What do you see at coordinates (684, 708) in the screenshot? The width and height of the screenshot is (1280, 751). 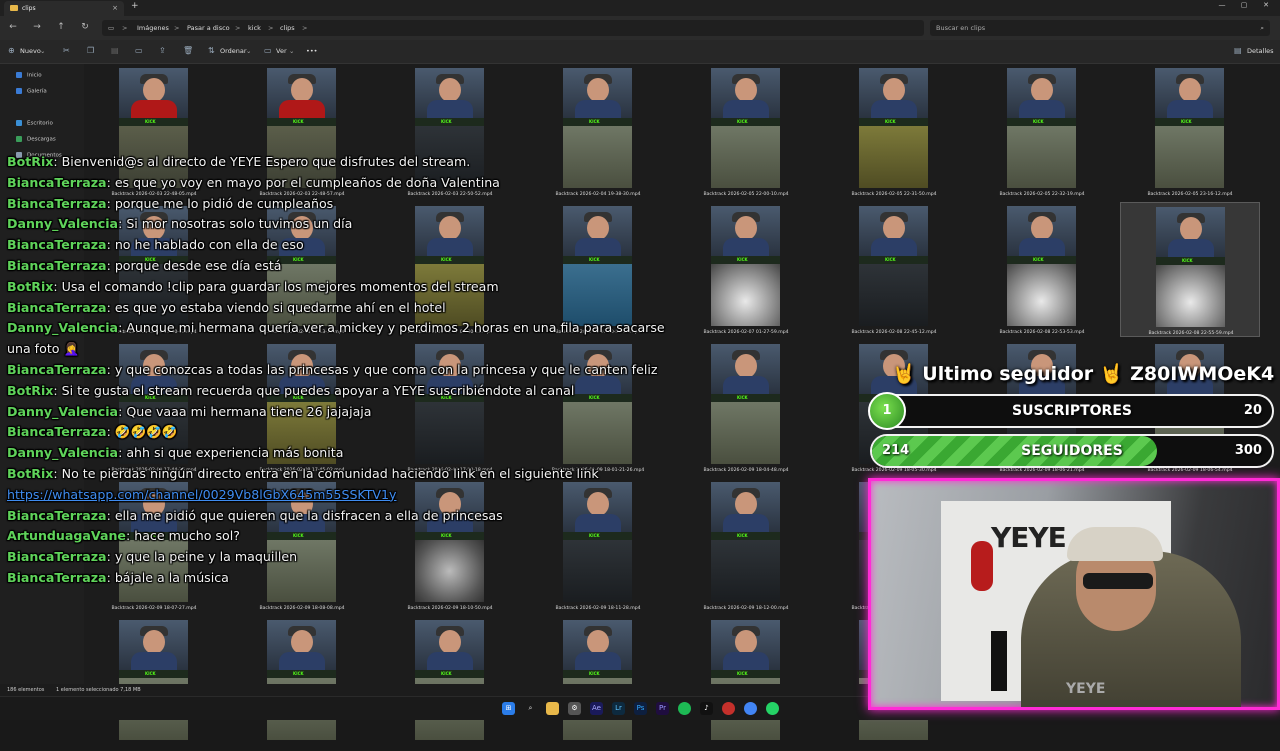 I see `spotify-icon` at bounding box center [684, 708].